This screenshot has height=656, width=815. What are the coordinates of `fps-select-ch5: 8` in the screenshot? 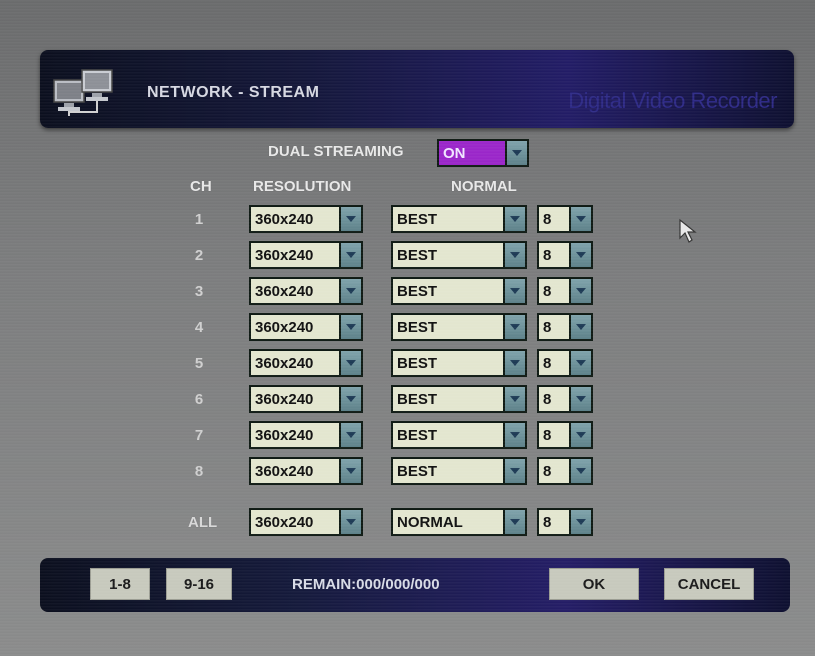 It's located at (565, 363).